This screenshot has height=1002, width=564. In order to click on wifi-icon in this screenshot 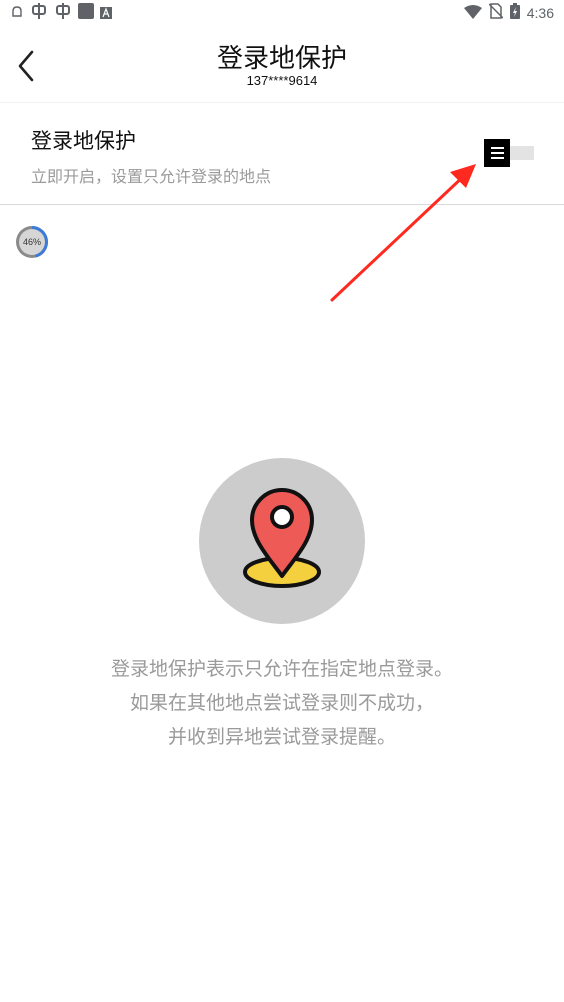, I will do `click(472, 13)`.